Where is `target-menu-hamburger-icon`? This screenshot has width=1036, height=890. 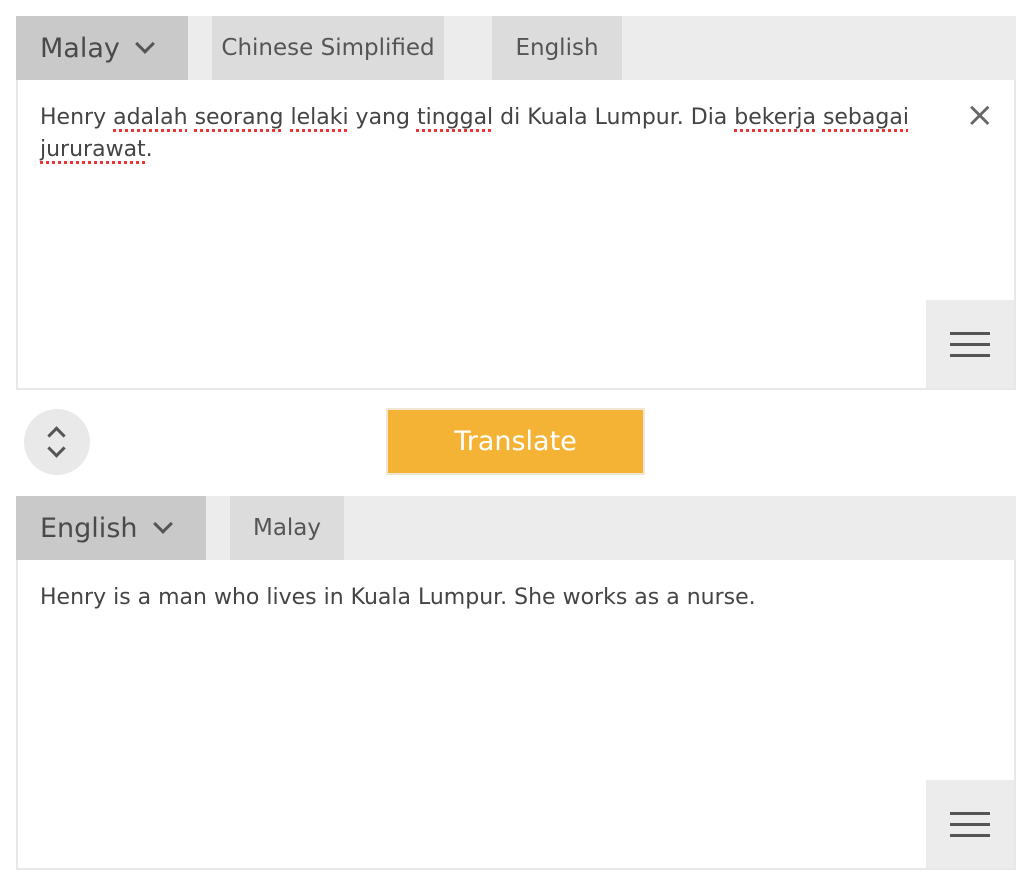 target-menu-hamburger-icon is located at coordinates (970, 824).